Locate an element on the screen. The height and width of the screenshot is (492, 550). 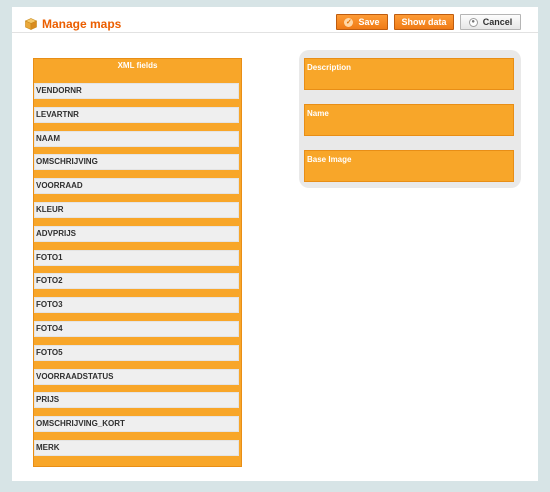
show-data-button-label: Show data is located at coordinates (424, 22).